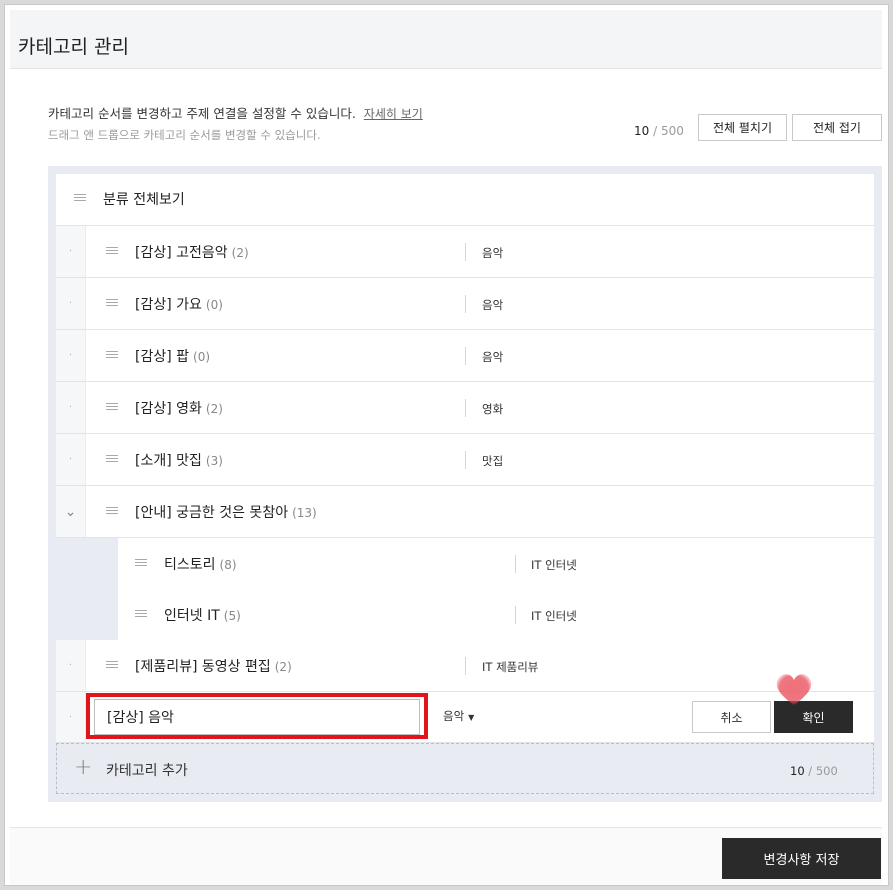 The height and width of the screenshot is (890, 893). What do you see at coordinates (496, 615) in the screenshot?
I see `subcategory-content: 인터넷 IT (5) IT 인터넷` at bounding box center [496, 615].